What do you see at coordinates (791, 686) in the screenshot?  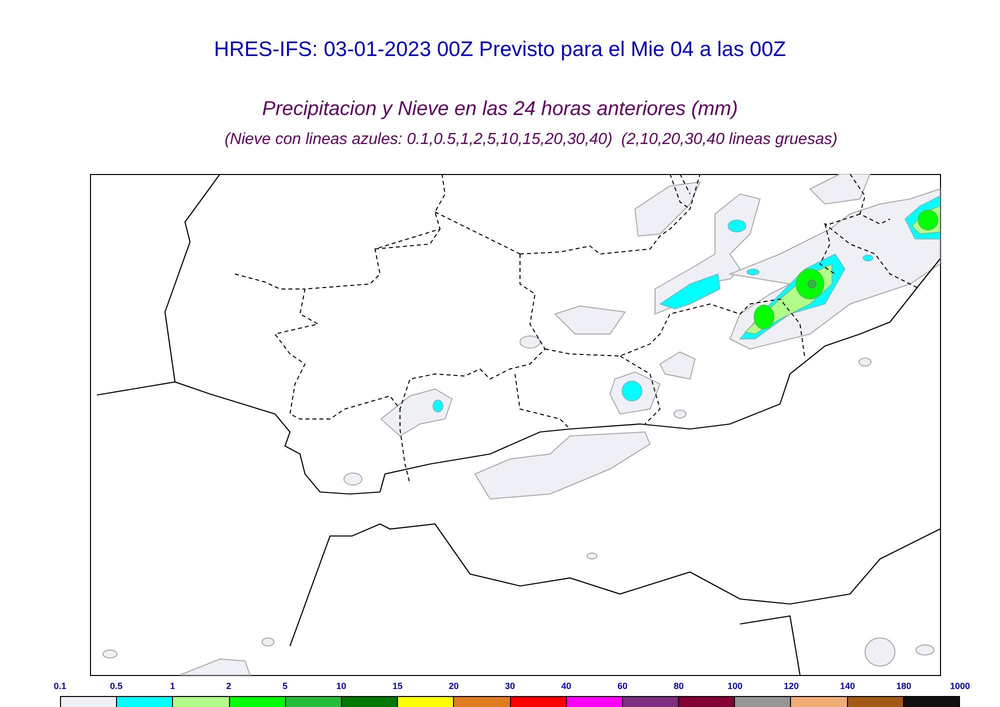 I see `scale-label: 120` at bounding box center [791, 686].